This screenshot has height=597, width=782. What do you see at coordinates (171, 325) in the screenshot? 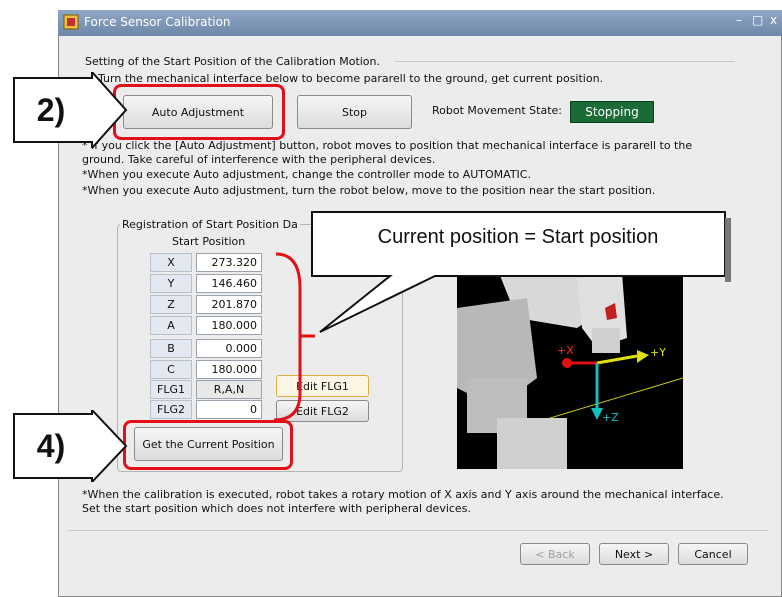
I see `row-label-a: A` at bounding box center [171, 325].